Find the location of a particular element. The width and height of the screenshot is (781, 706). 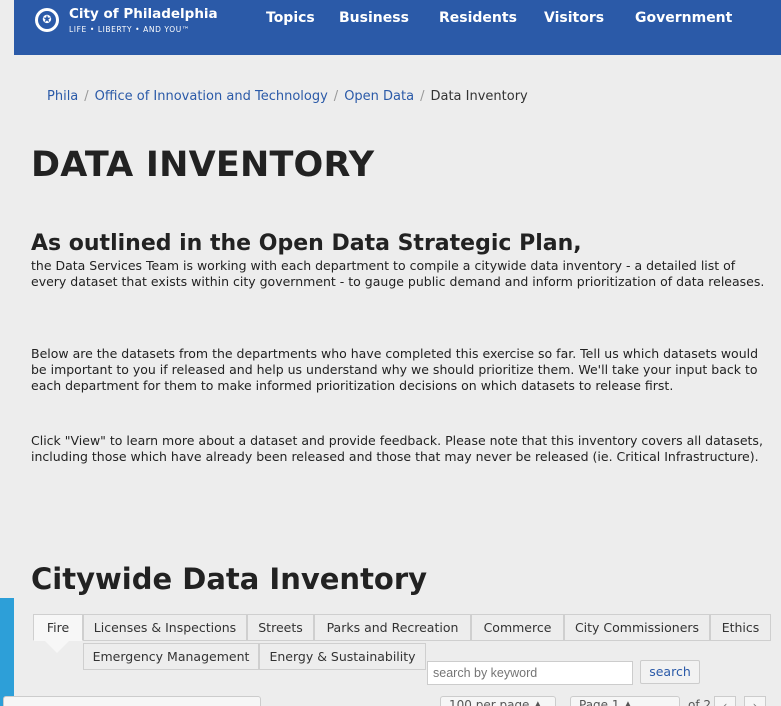

nav-topics: Topics is located at coordinates (290, 18).